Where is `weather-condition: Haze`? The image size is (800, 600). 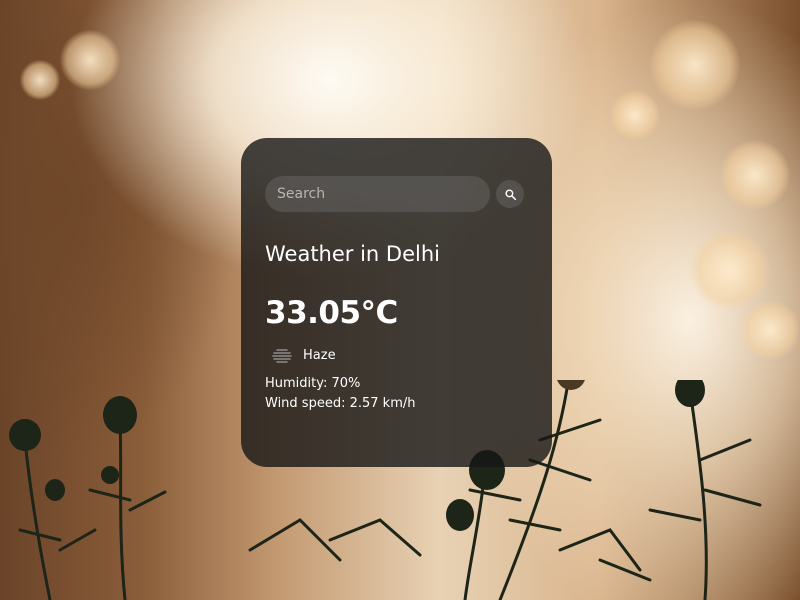 weather-condition: Haze is located at coordinates (396, 355).